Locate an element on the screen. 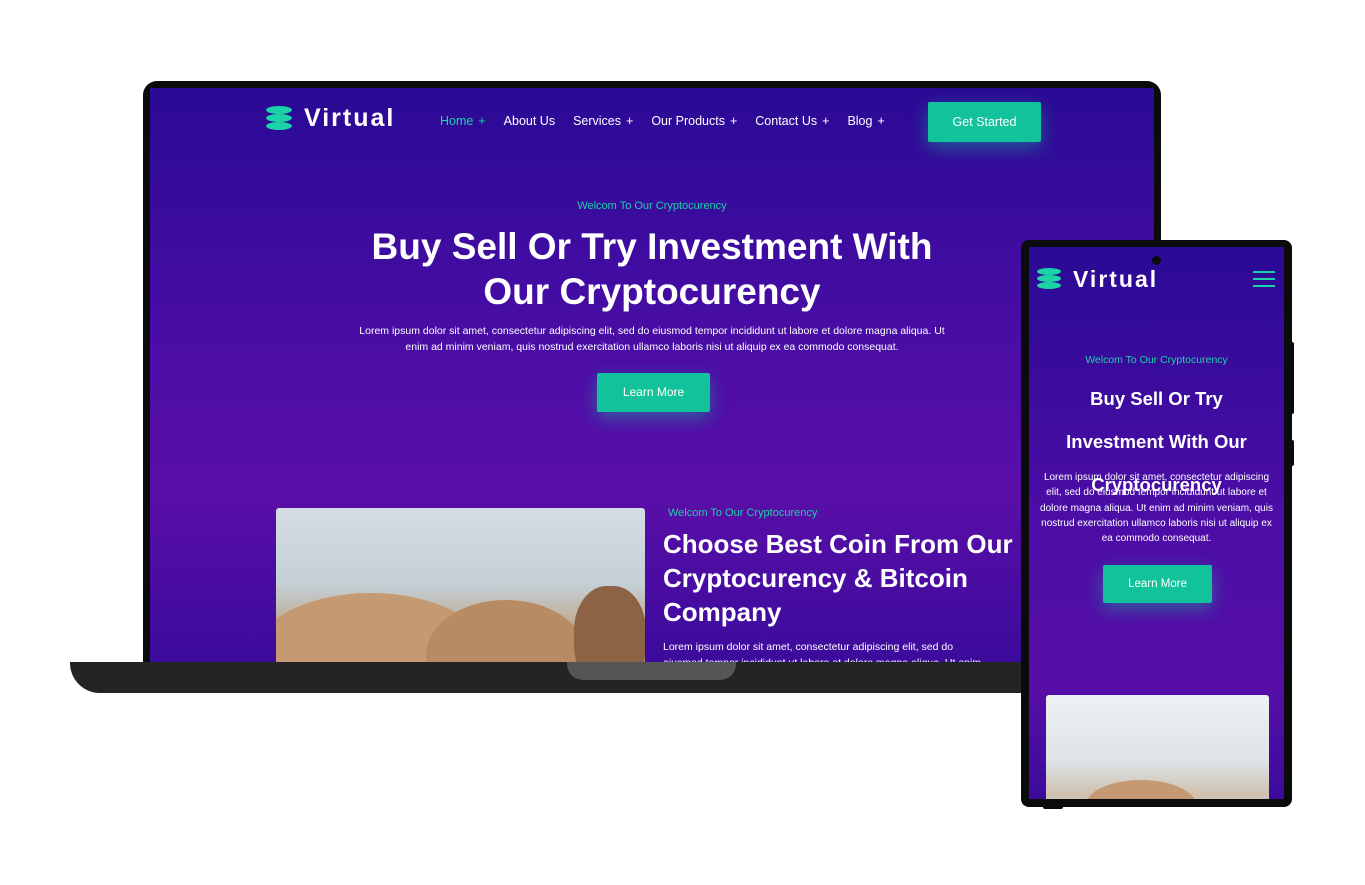 The image size is (1365, 885). nav-item-our-products: Our Products + is located at coordinates (694, 121).